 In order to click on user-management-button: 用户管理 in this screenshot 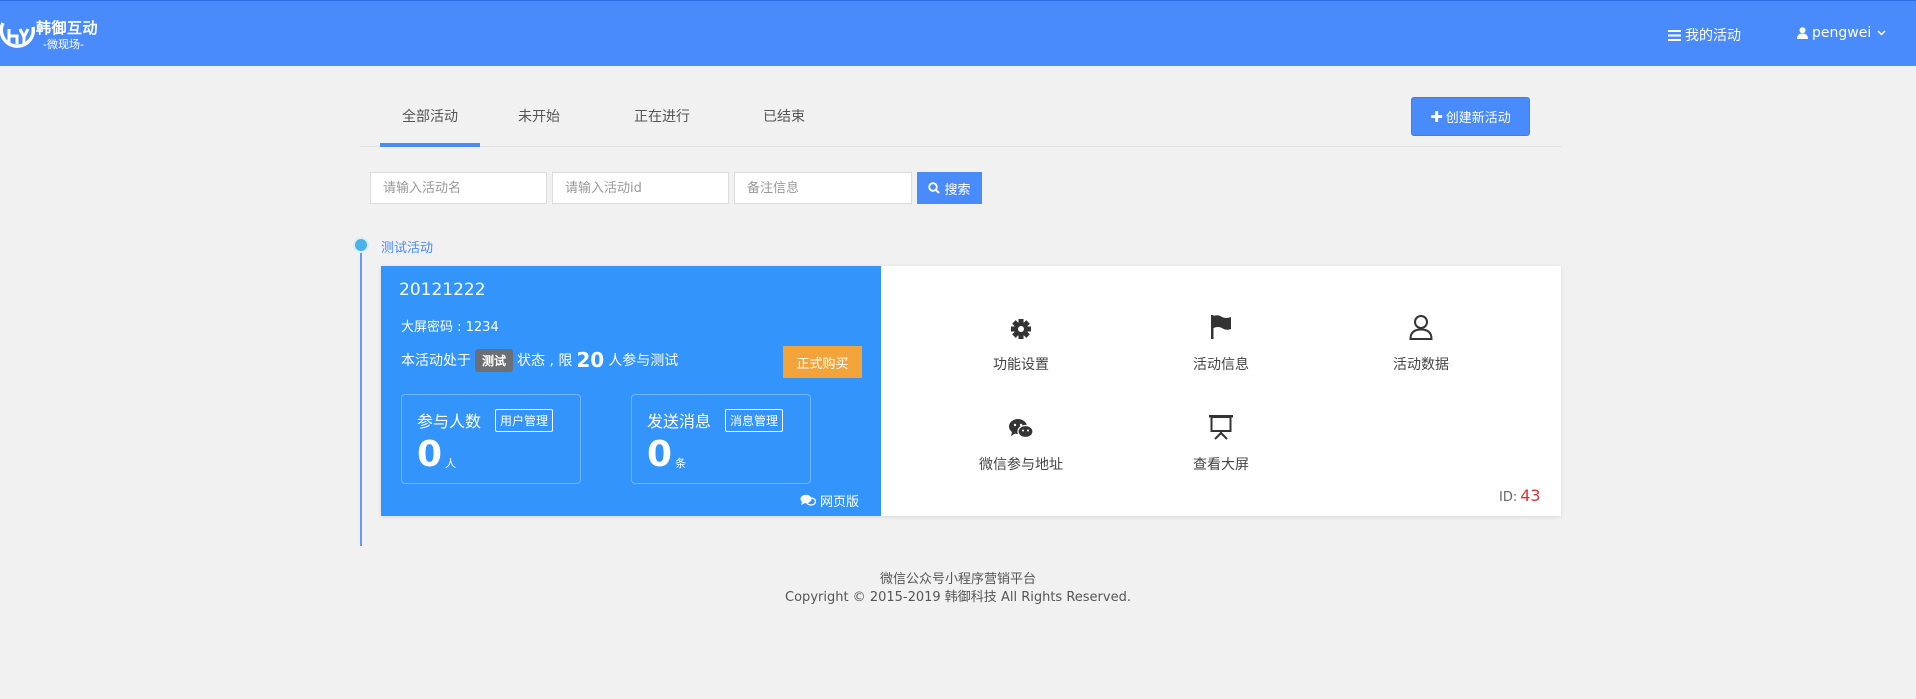, I will do `click(524, 420)`.